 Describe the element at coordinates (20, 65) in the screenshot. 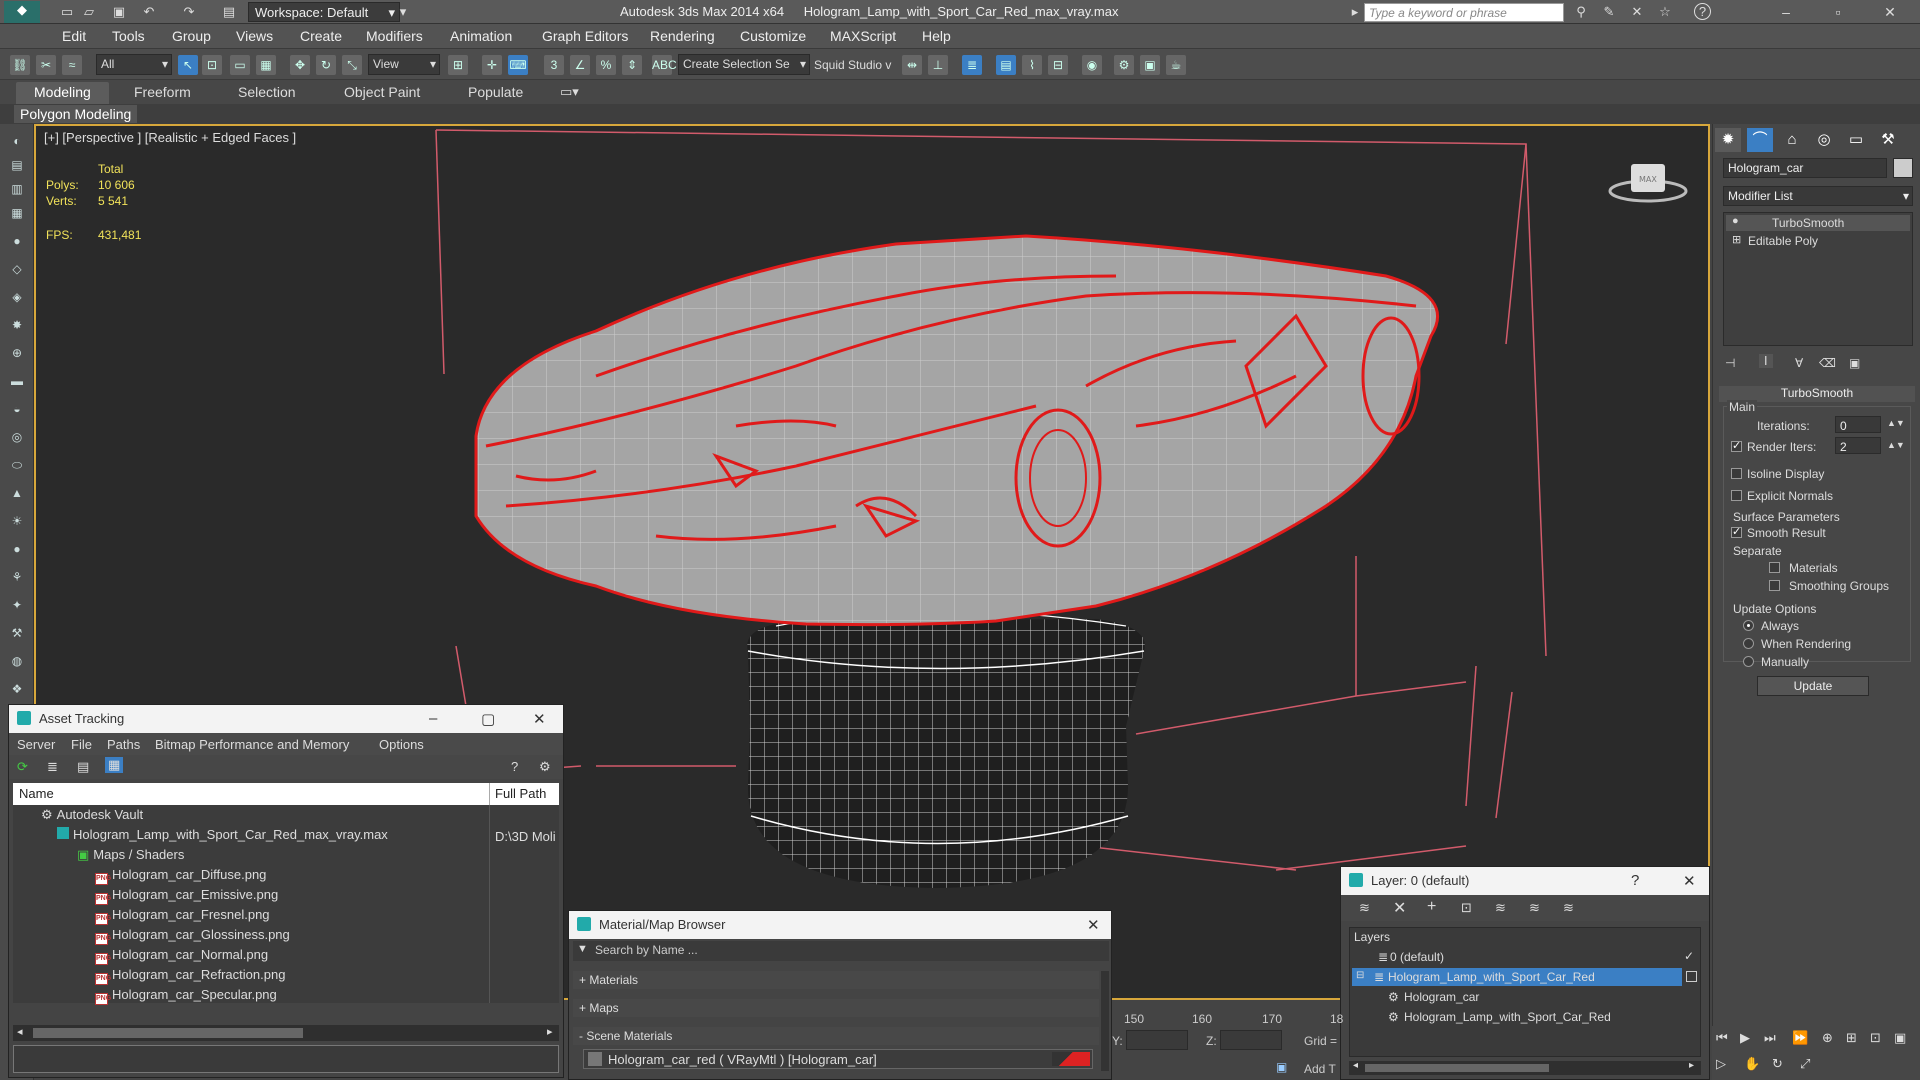

I see `select-link-icon: ⛓` at that location.